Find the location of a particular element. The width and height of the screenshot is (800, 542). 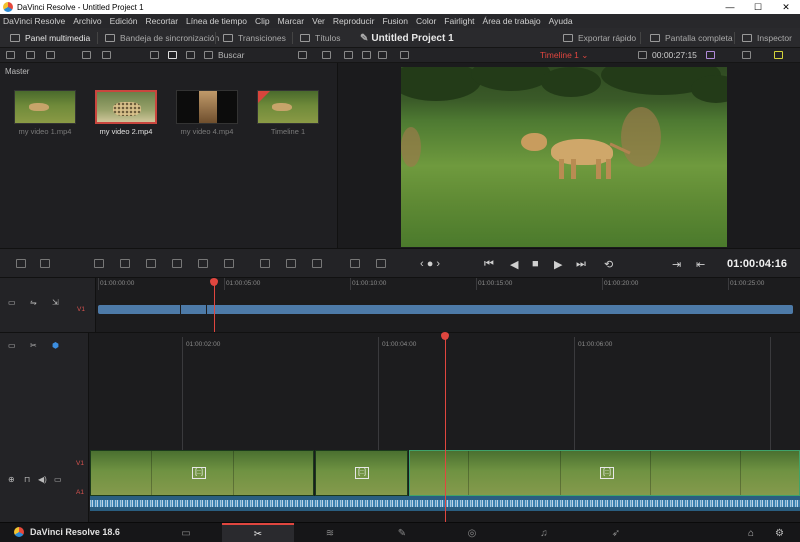

loop-icon: ⟲ is located at coordinates (608, 264).